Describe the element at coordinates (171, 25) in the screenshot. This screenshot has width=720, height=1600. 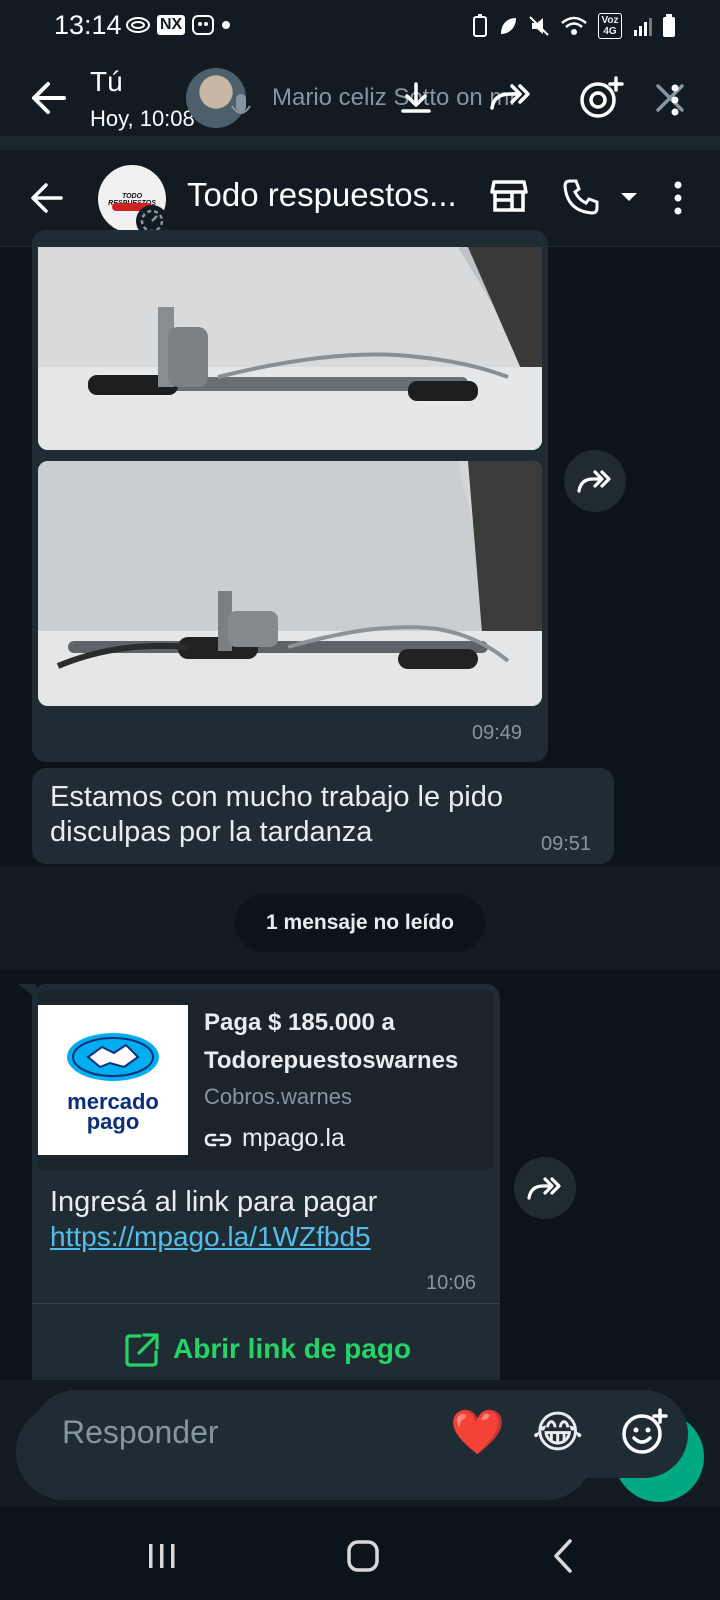
I see `nx-badge: NX` at that location.